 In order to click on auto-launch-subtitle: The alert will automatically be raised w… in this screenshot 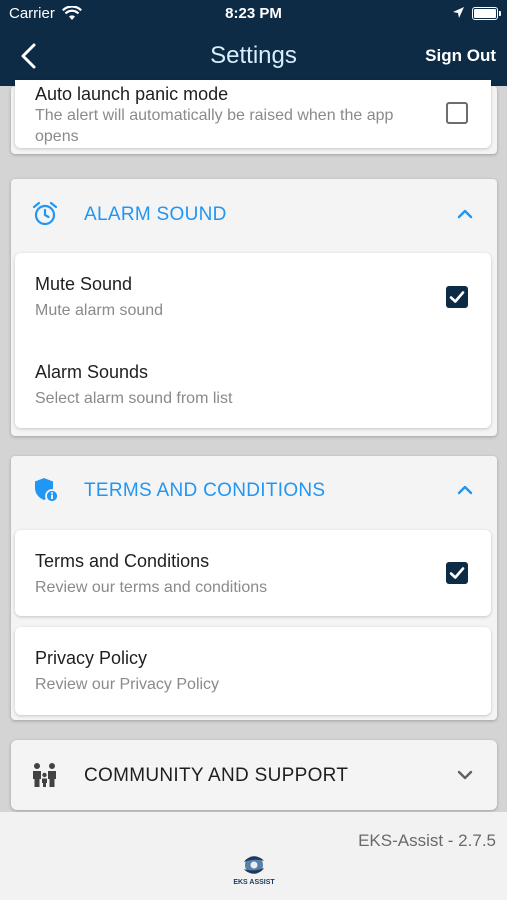, I will do `click(214, 126)`.